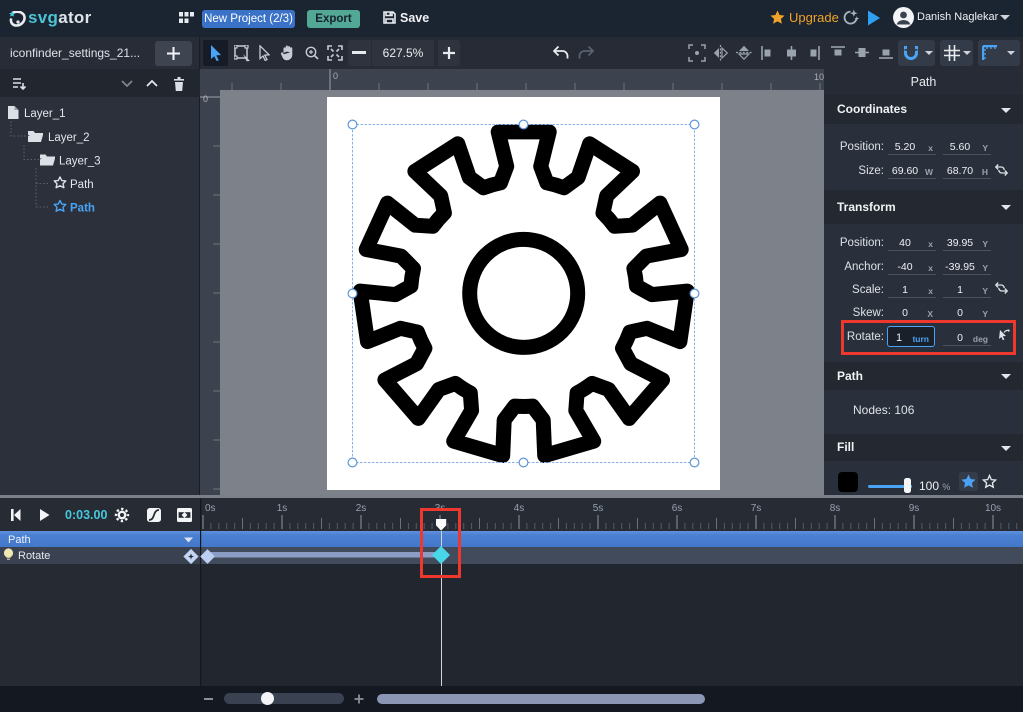 Image resolution: width=1023 pixels, height=712 pixels. Describe the element at coordinates (835, 508) in the screenshot. I see `svg-text: 8s` at that location.